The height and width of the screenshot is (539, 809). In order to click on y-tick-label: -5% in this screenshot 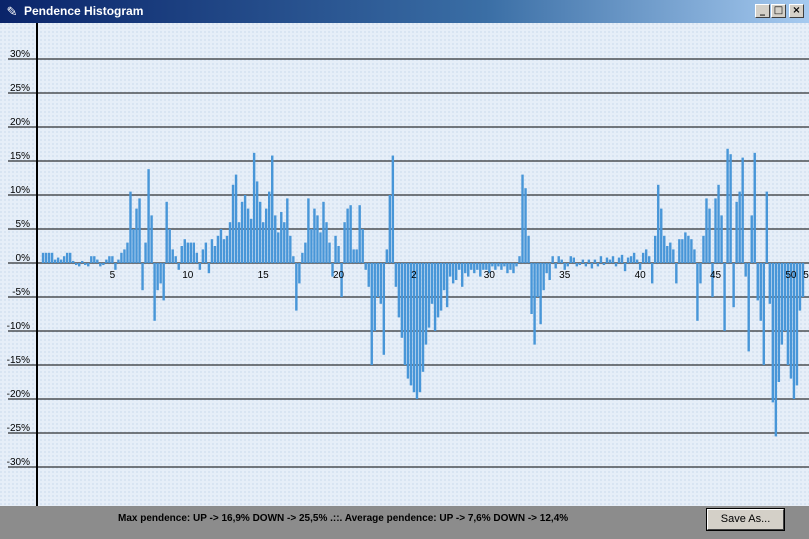, I will do `click(21, 292)`.